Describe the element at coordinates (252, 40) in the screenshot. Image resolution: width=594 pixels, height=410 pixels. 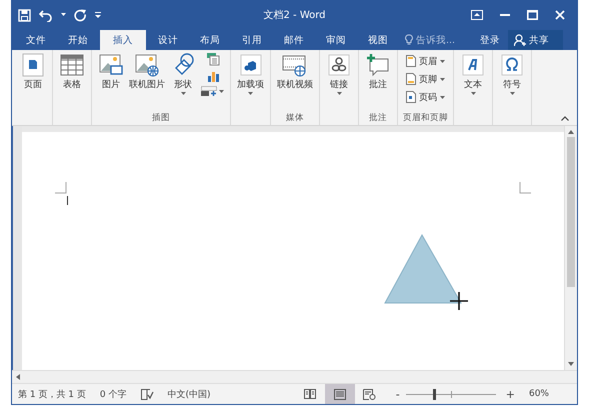
I see `ribbon-tab: 引用` at that location.